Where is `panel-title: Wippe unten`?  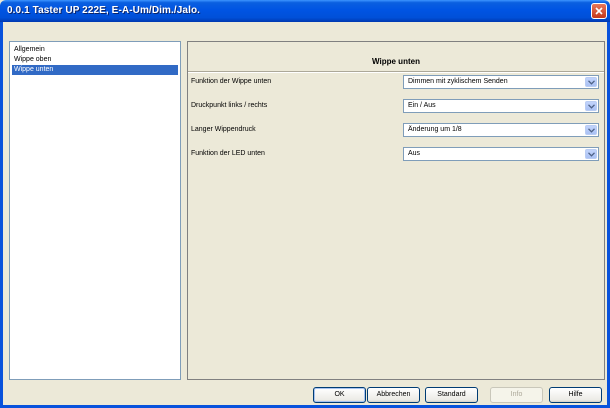 panel-title: Wippe unten is located at coordinates (396, 61).